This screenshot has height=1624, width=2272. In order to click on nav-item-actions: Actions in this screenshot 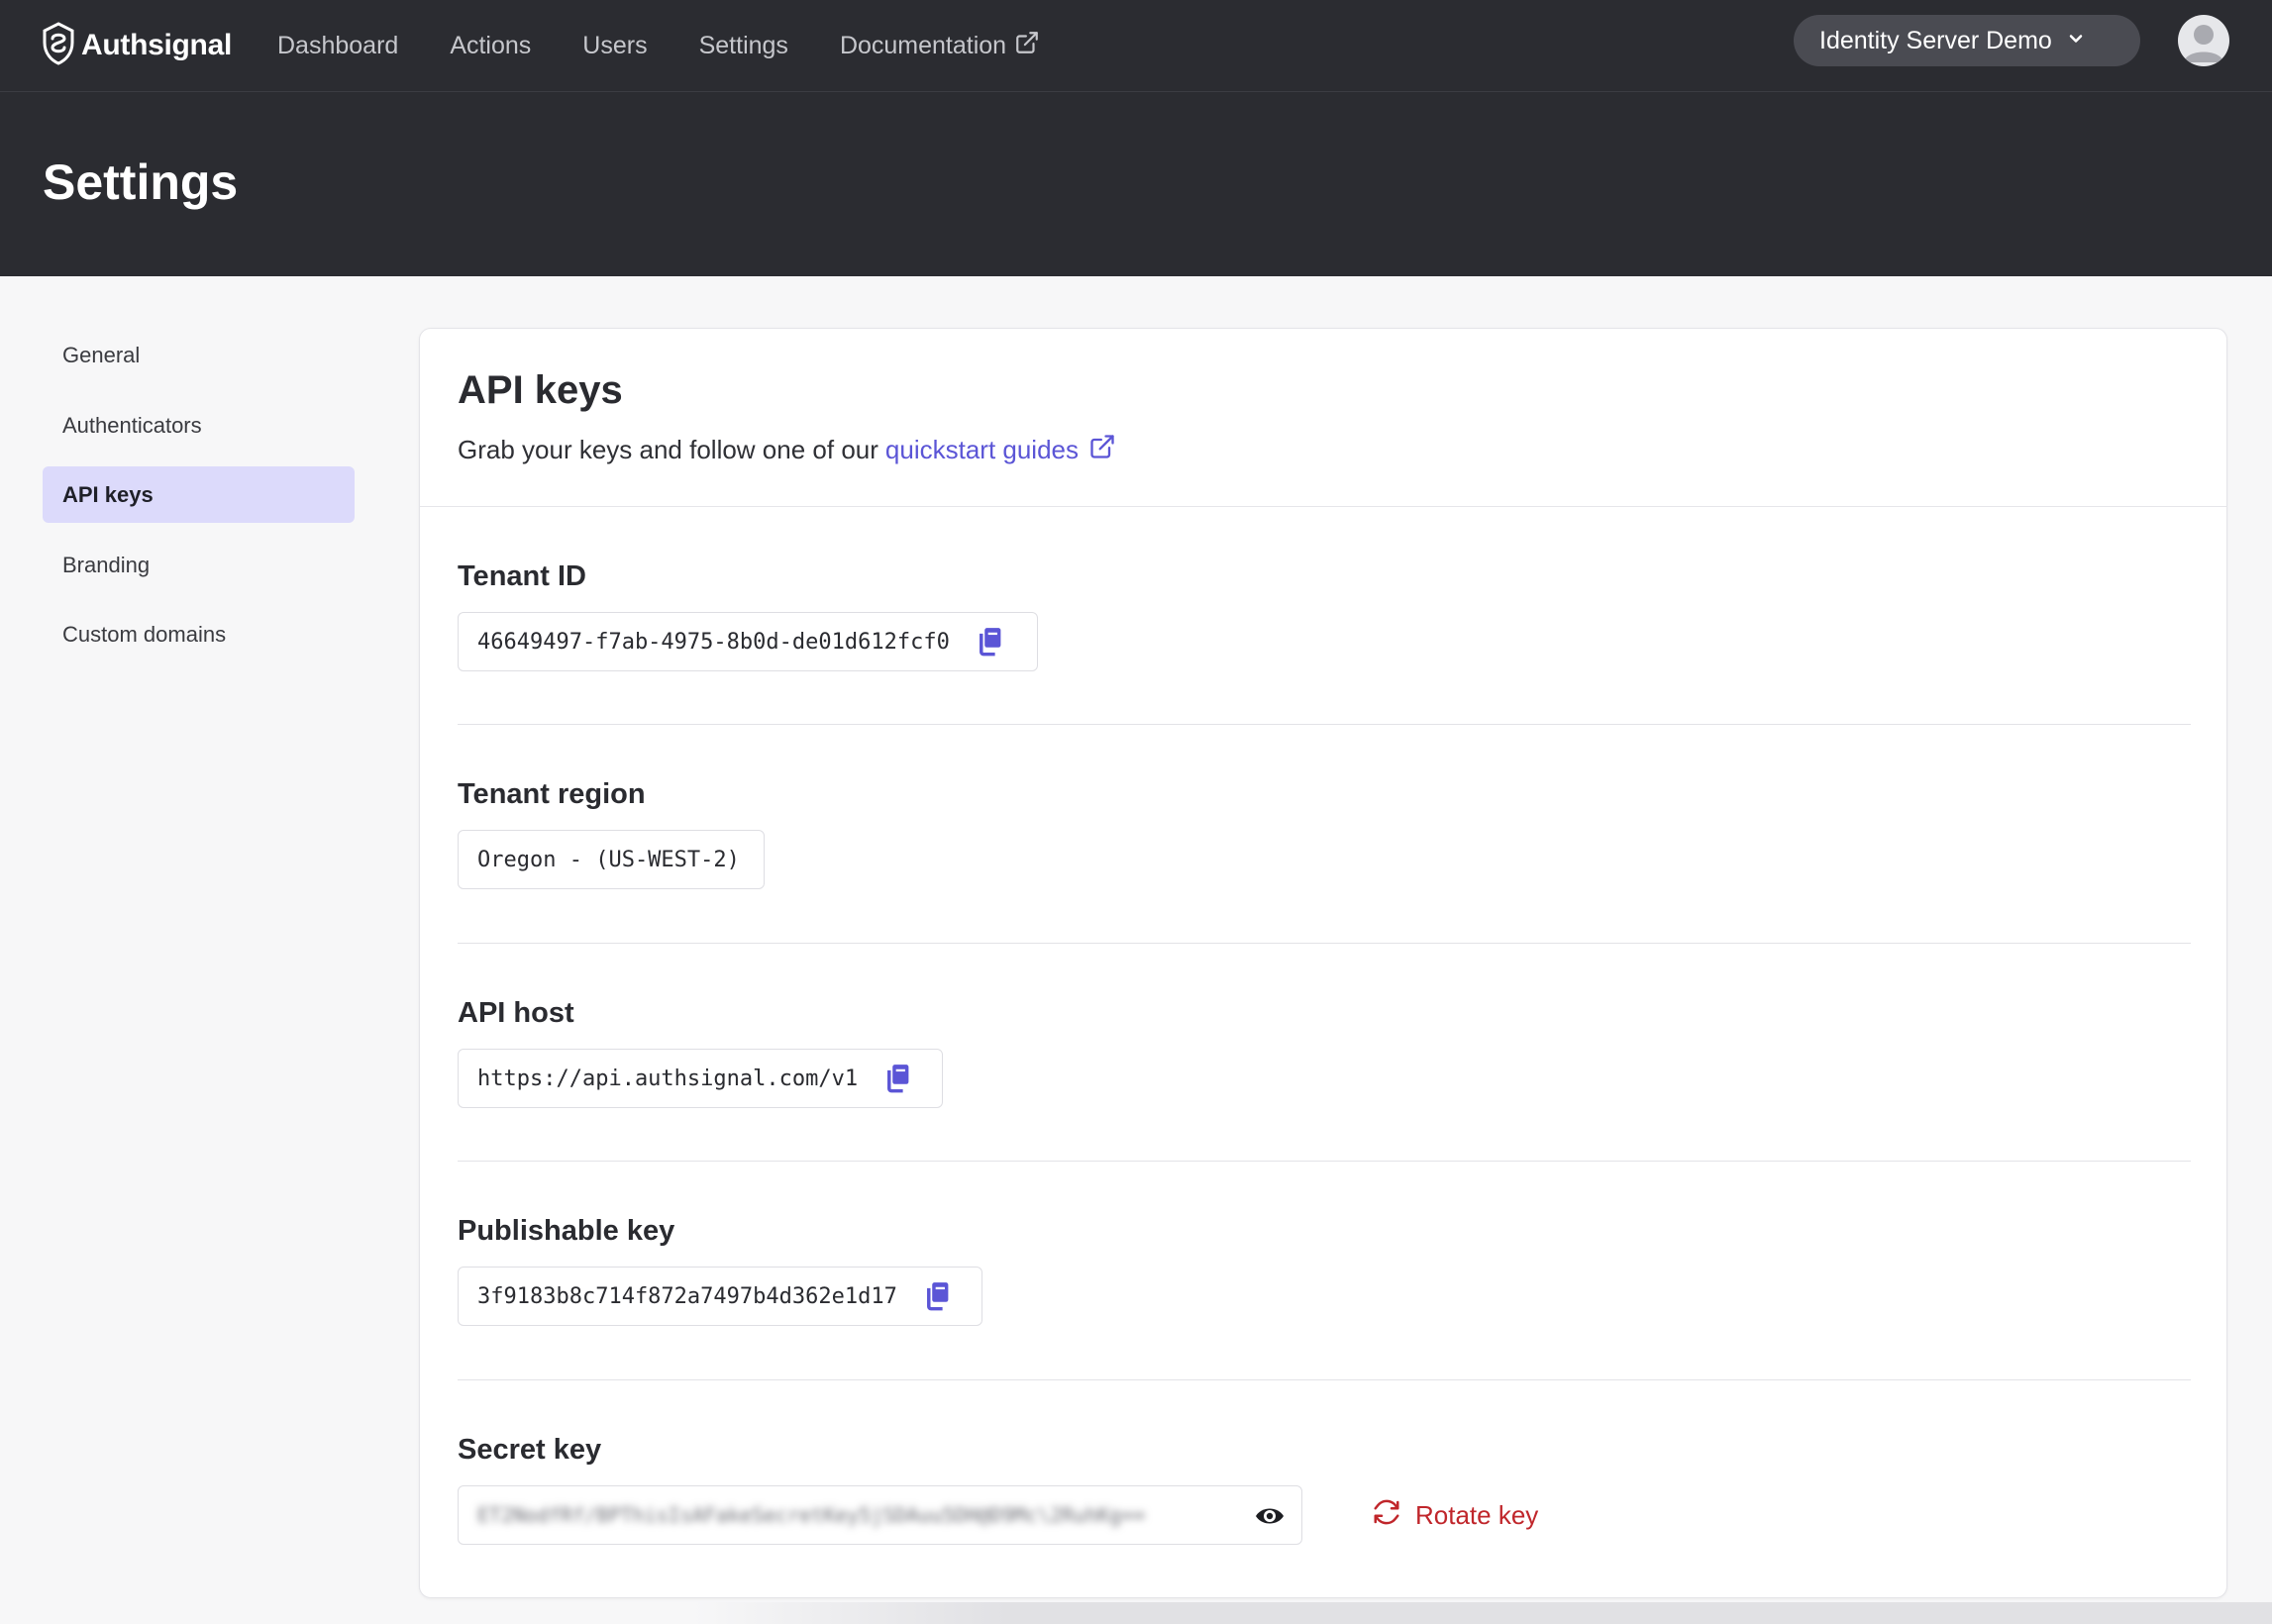, I will do `click(490, 46)`.